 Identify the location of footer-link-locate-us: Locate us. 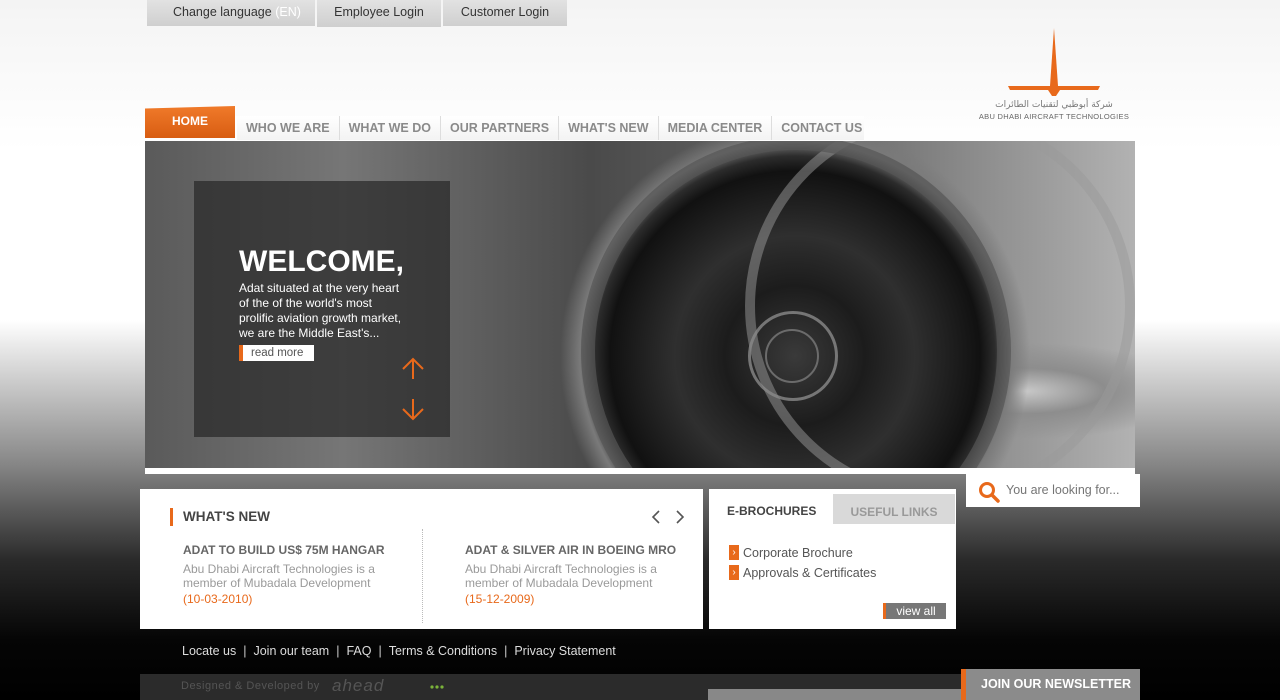
(209, 651).